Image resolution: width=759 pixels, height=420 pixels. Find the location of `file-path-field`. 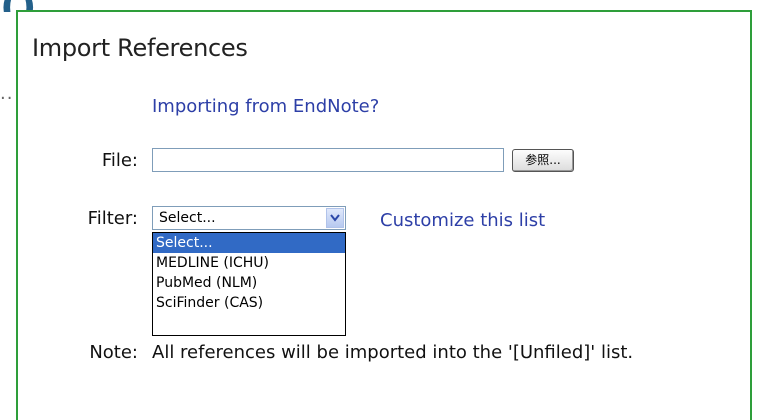

file-path-field is located at coordinates (328, 160).